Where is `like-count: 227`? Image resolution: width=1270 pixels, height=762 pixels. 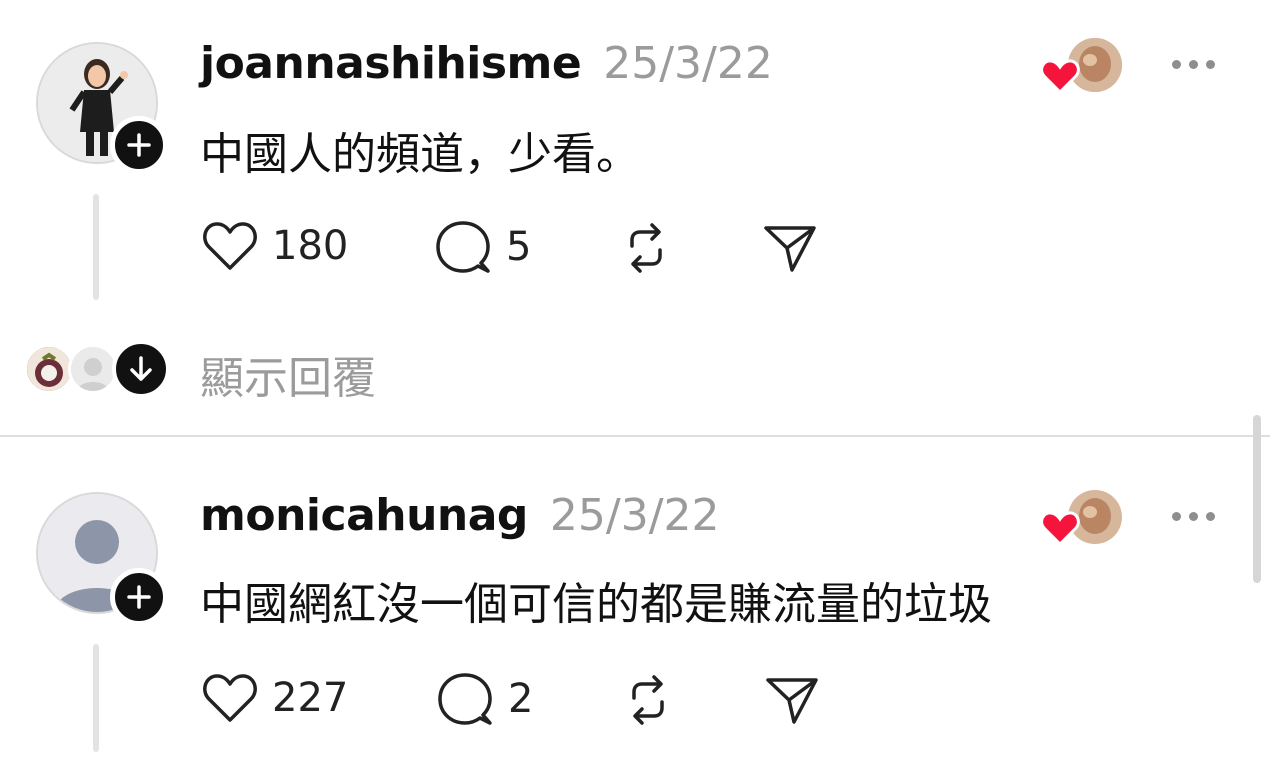
like-count: 227 is located at coordinates (310, 698).